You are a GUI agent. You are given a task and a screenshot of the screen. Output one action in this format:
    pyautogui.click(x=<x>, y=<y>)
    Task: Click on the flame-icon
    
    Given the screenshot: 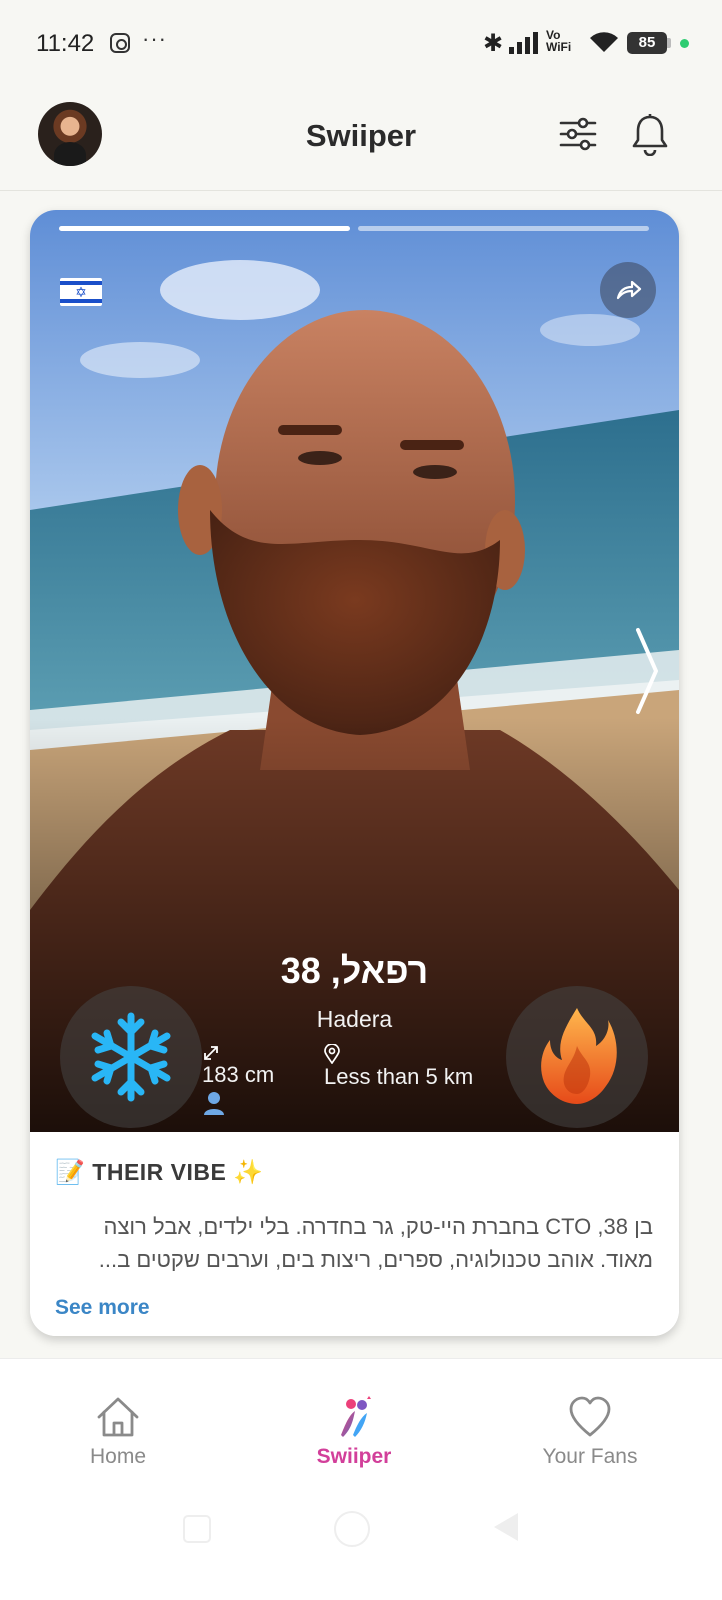 What is the action you would take?
    pyautogui.click(x=579, y=1056)
    